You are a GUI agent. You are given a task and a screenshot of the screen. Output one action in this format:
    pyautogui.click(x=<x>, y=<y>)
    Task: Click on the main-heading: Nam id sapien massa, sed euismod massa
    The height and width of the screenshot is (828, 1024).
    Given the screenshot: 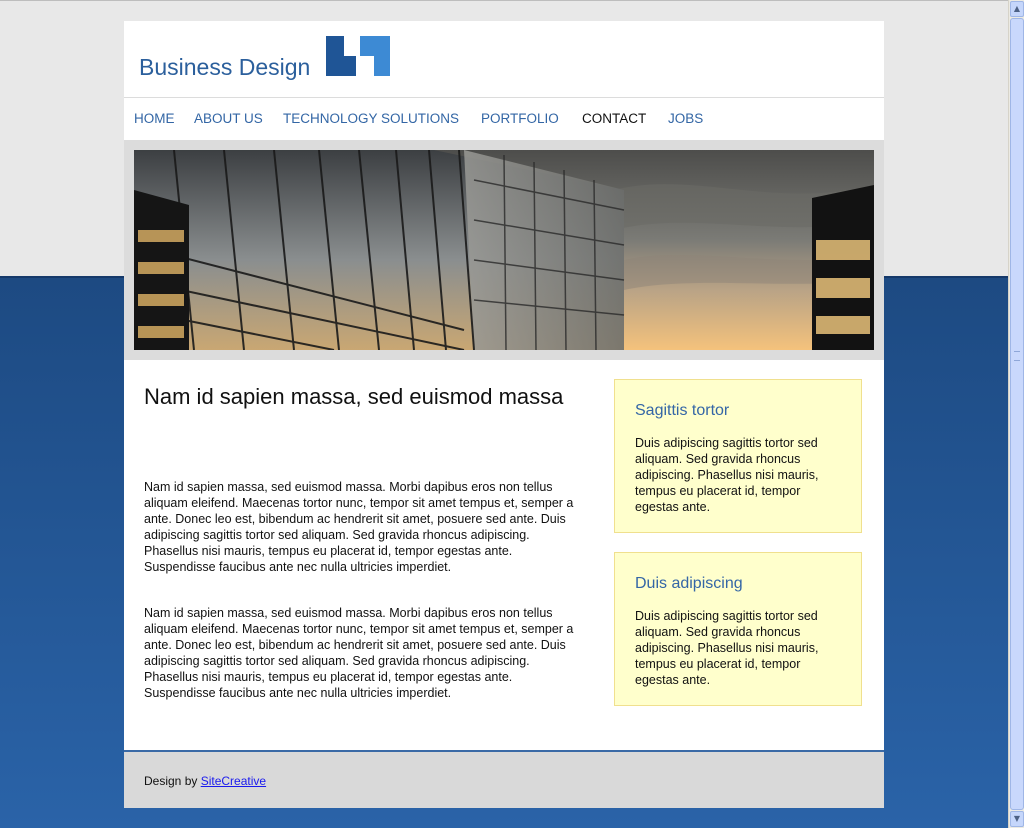 What is the action you would take?
    pyautogui.click(x=354, y=396)
    